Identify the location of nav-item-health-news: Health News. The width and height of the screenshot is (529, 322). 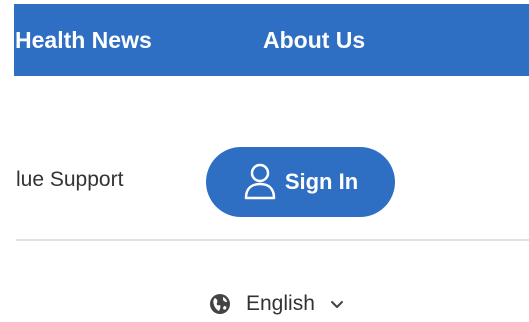
(83, 40).